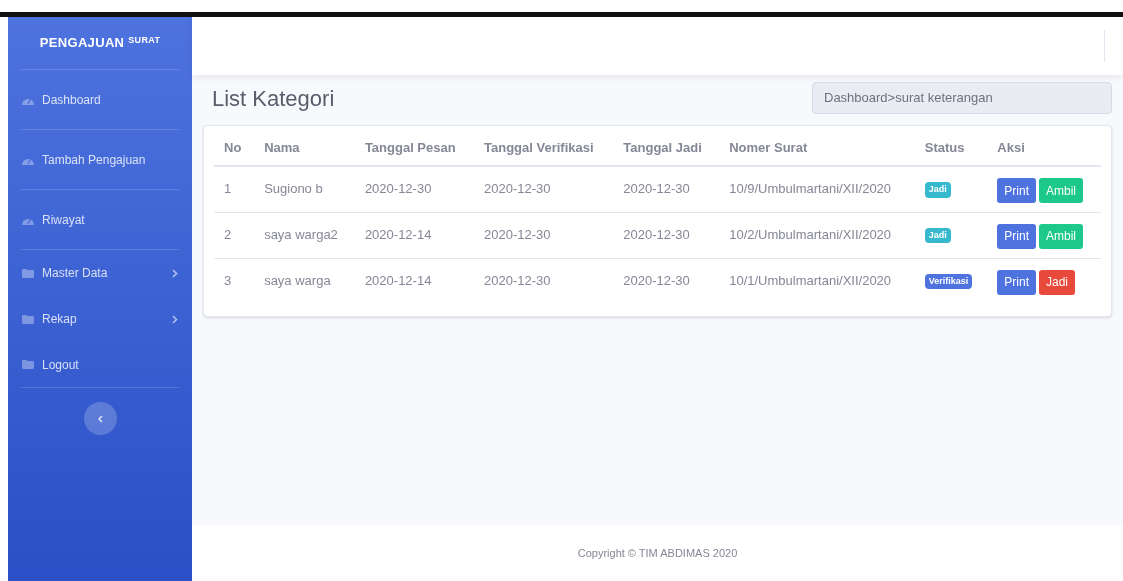 Image resolution: width=1123 pixels, height=581 pixels. Describe the element at coordinates (948, 281) in the screenshot. I see `status-badge: Verifikasi` at that location.